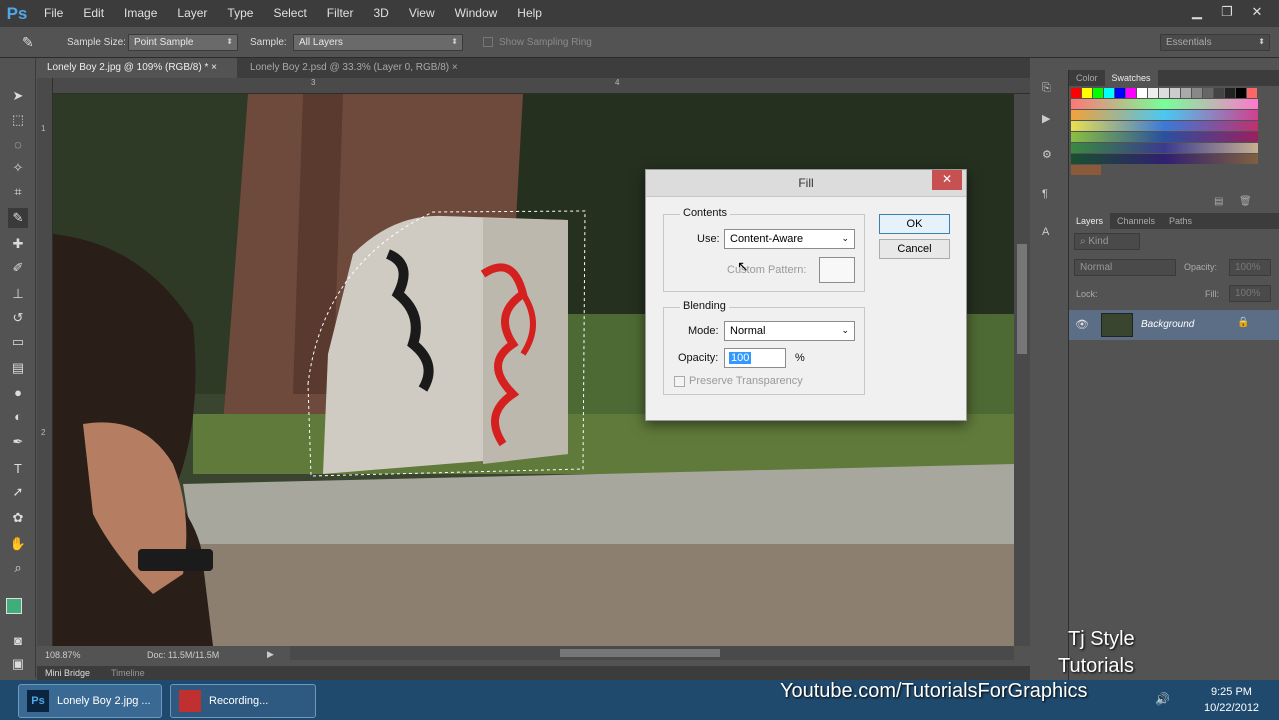 This screenshot has width=1279, height=720. What do you see at coordinates (192, 13) in the screenshot?
I see `menu-layer: Layer` at bounding box center [192, 13].